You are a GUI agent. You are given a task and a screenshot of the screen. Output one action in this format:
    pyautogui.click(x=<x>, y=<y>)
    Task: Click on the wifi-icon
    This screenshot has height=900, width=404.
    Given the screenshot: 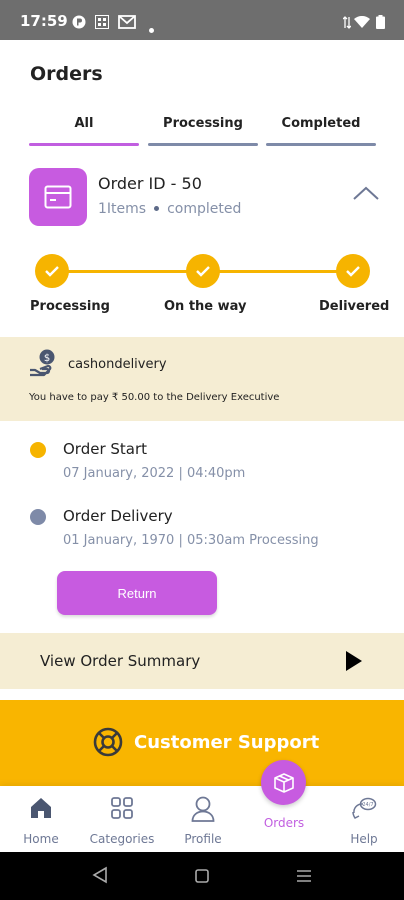 What is the action you would take?
    pyautogui.click(x=362, y=23)
    